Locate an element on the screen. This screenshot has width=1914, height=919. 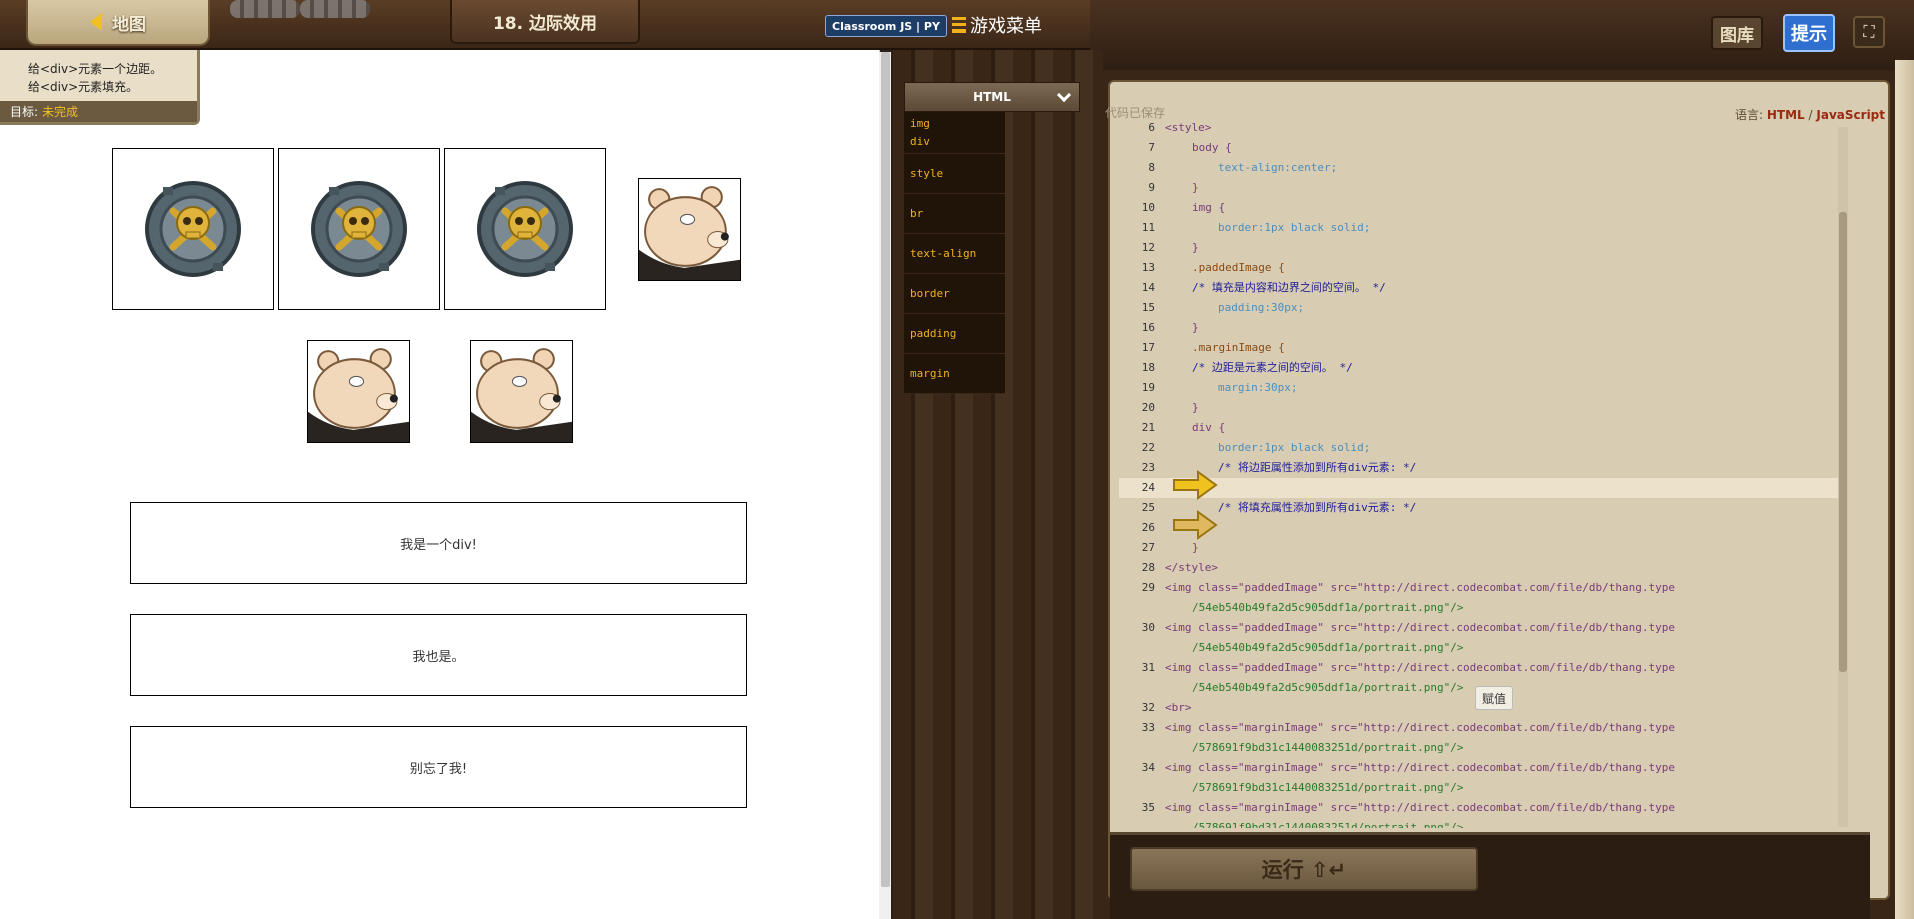
preview-div: 我也是。 is located at coordinates (438, 655).